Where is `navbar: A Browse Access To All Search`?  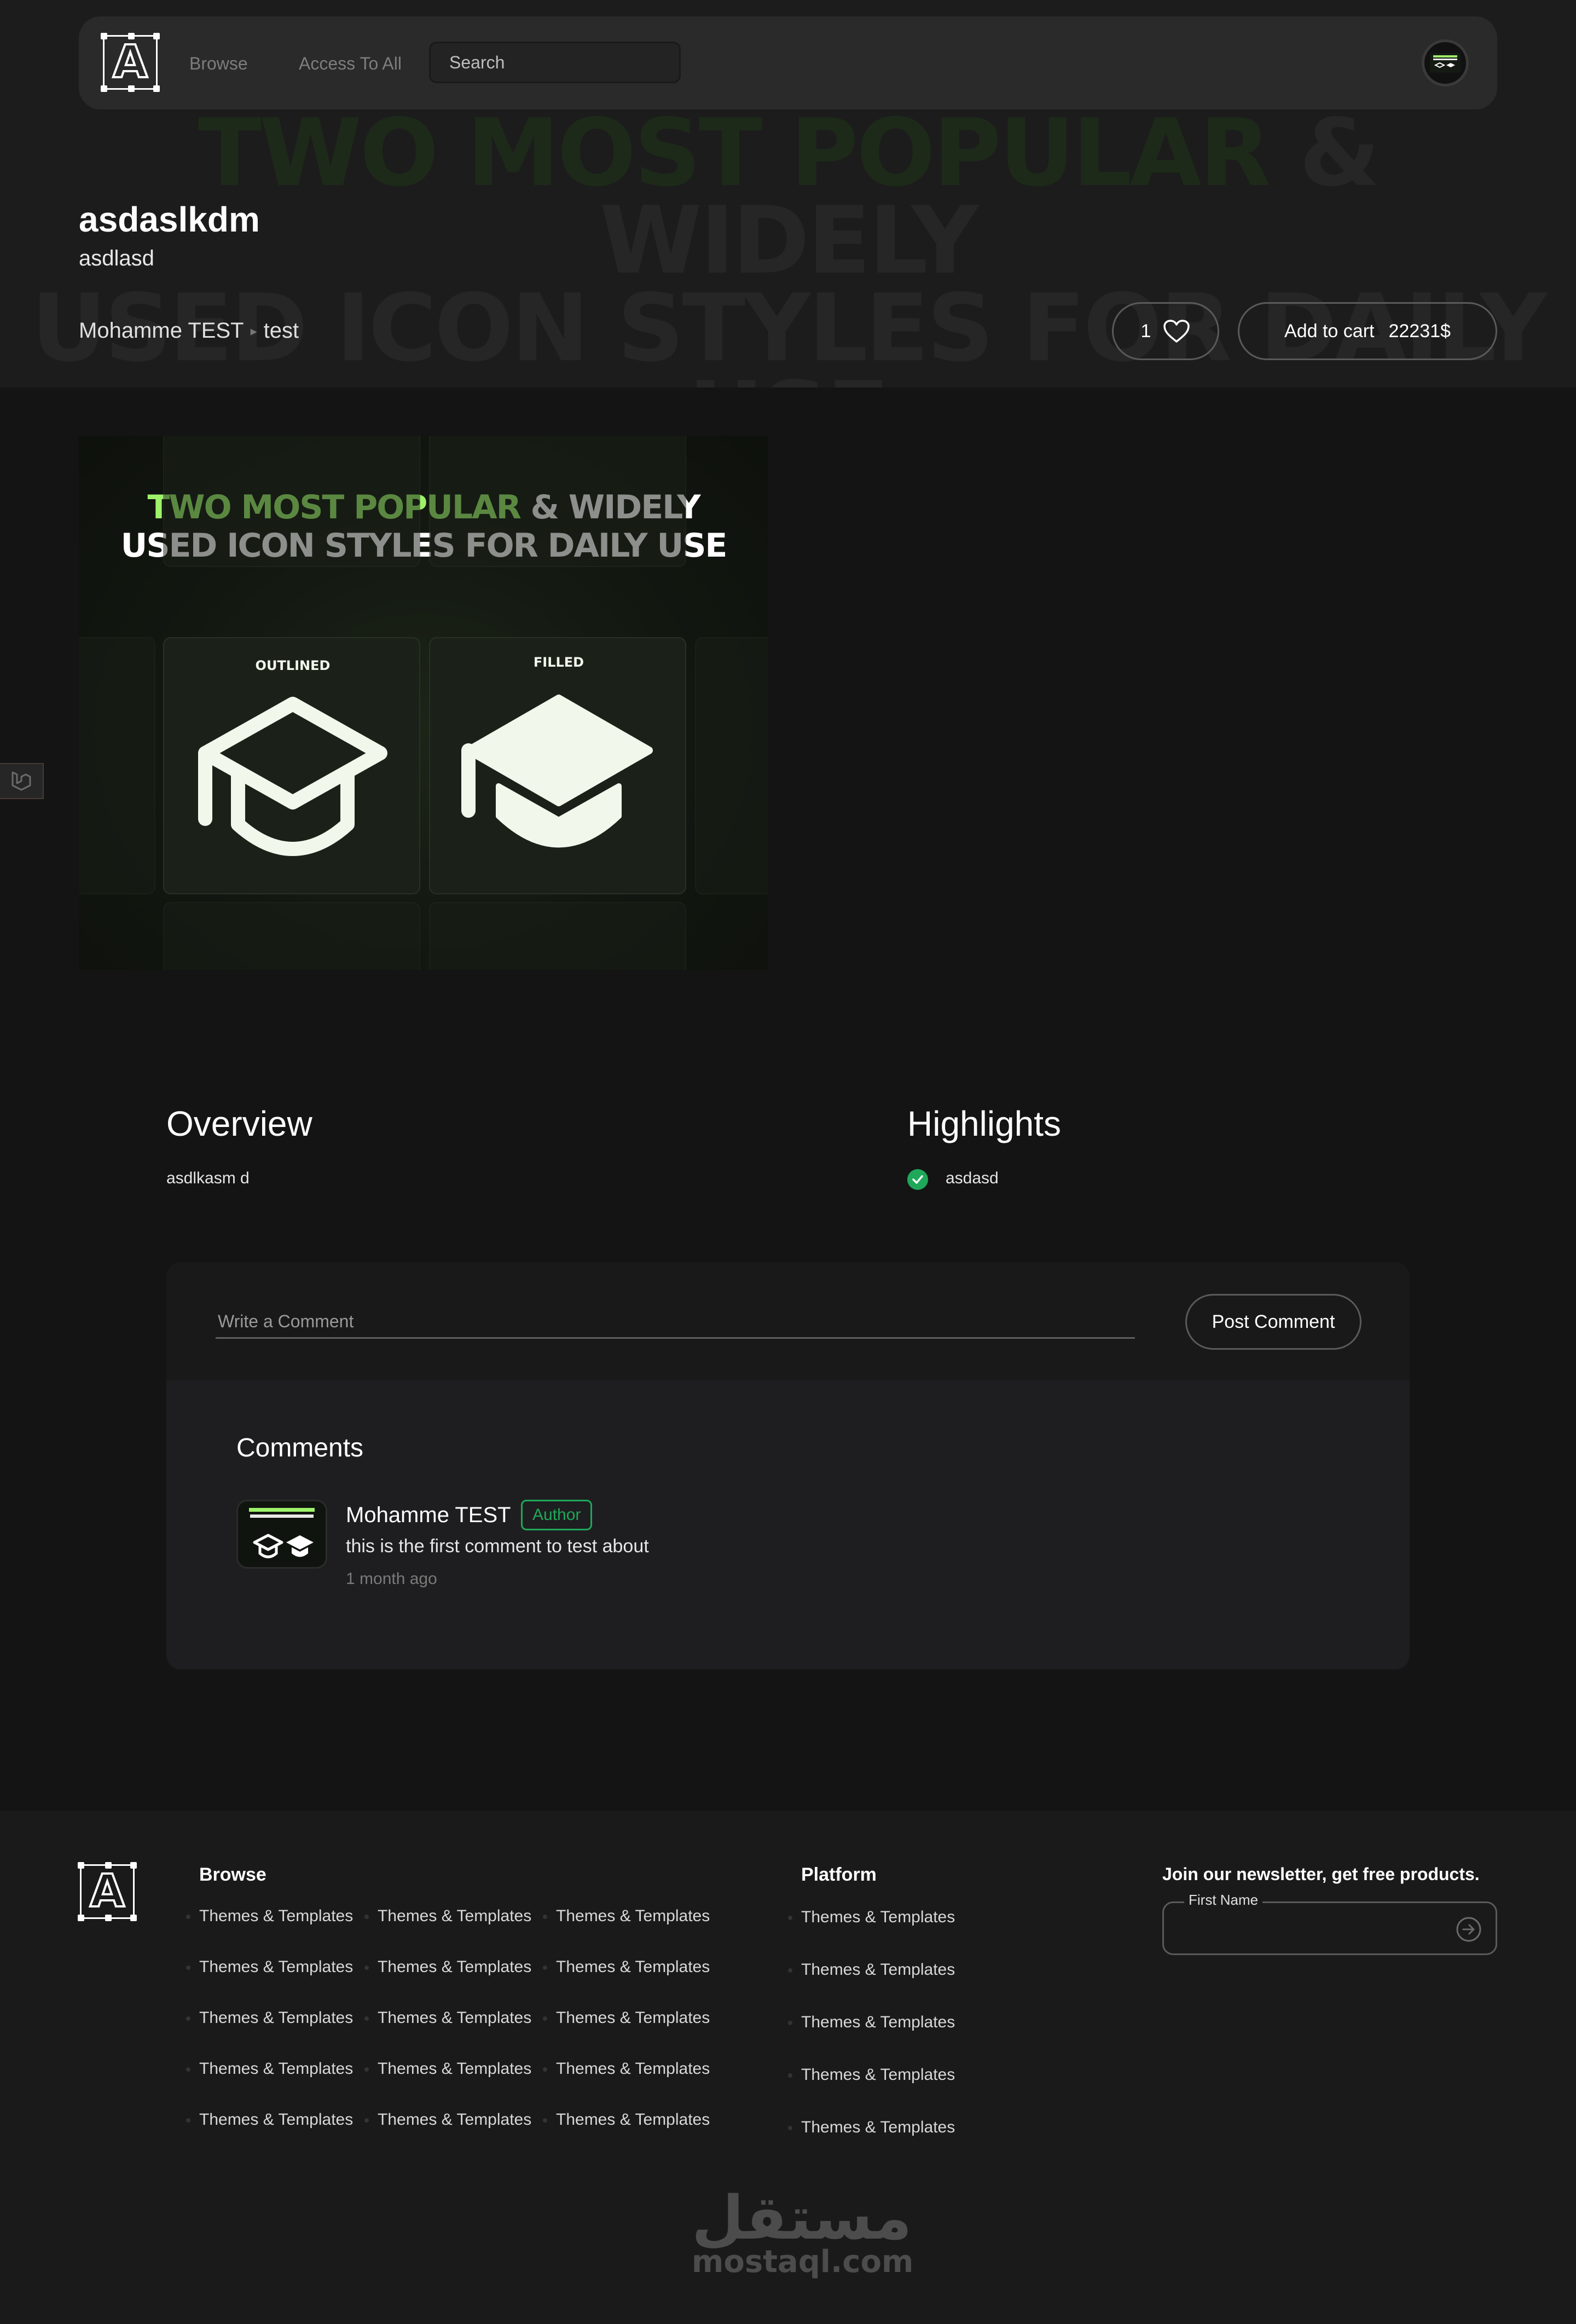 navbar: A Browse Access To All Search is located at coordinates (788, 62).